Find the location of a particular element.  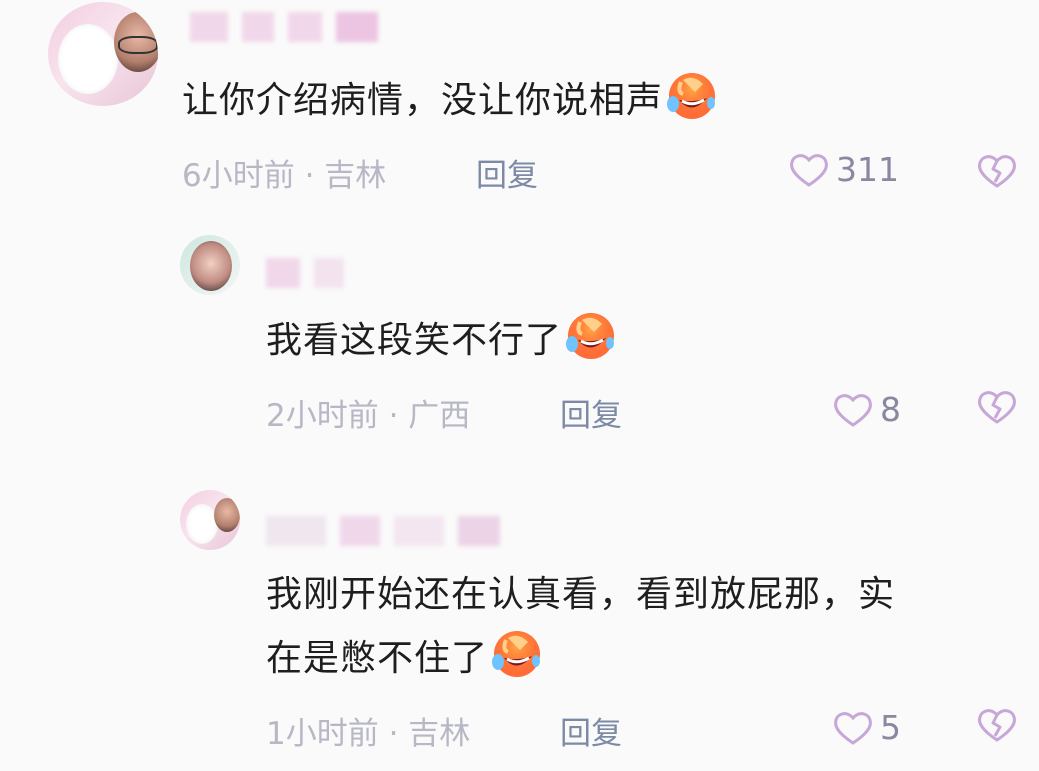

comment-text: 我刚开始还在认真看，看到放屁那，实 is located at coordinates (580, 595).